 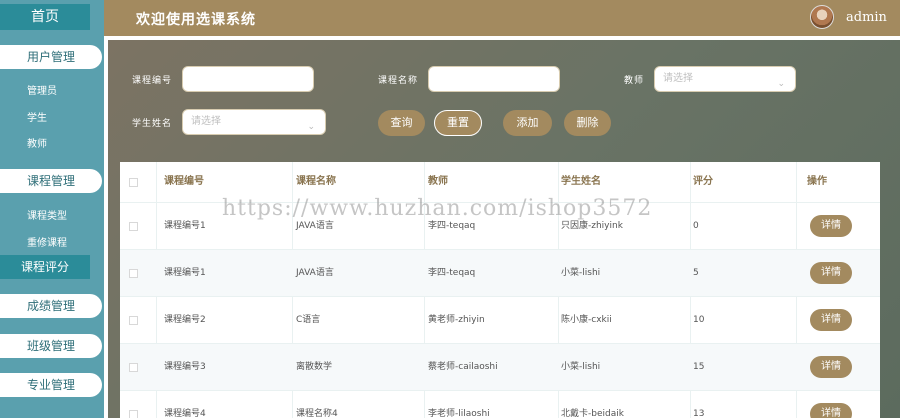 I want to click on sidebar-item-teacher: 教师, so click(x=37, y=142).